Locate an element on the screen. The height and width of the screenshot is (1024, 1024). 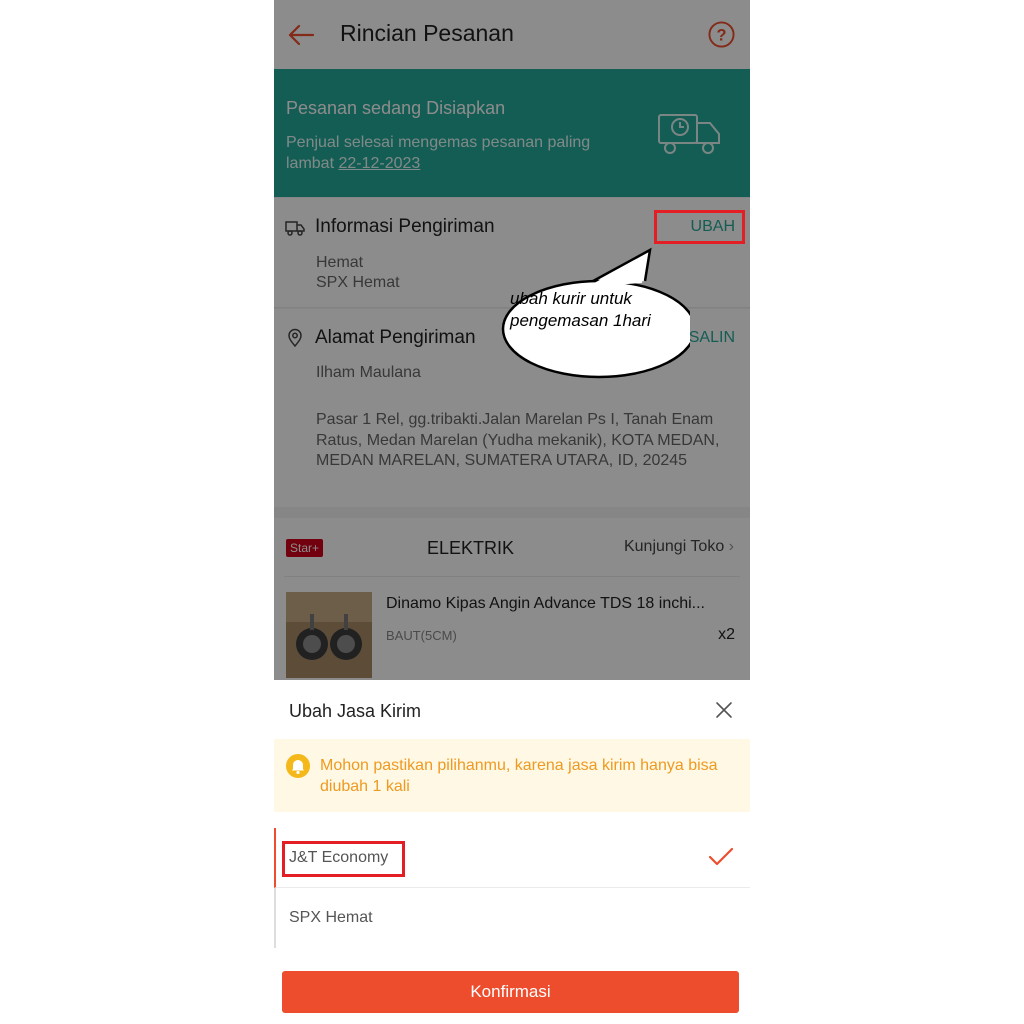
checkmark-icon is located at coordinates (721, 856).